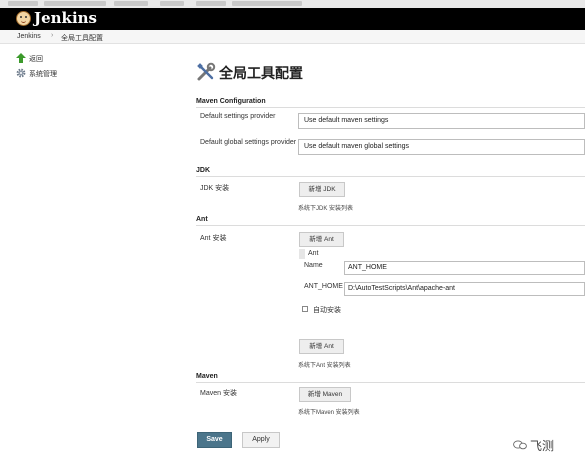 The width and height of the screenshot is (585, 471). I want to click on tools-icon, so click(206, 71).